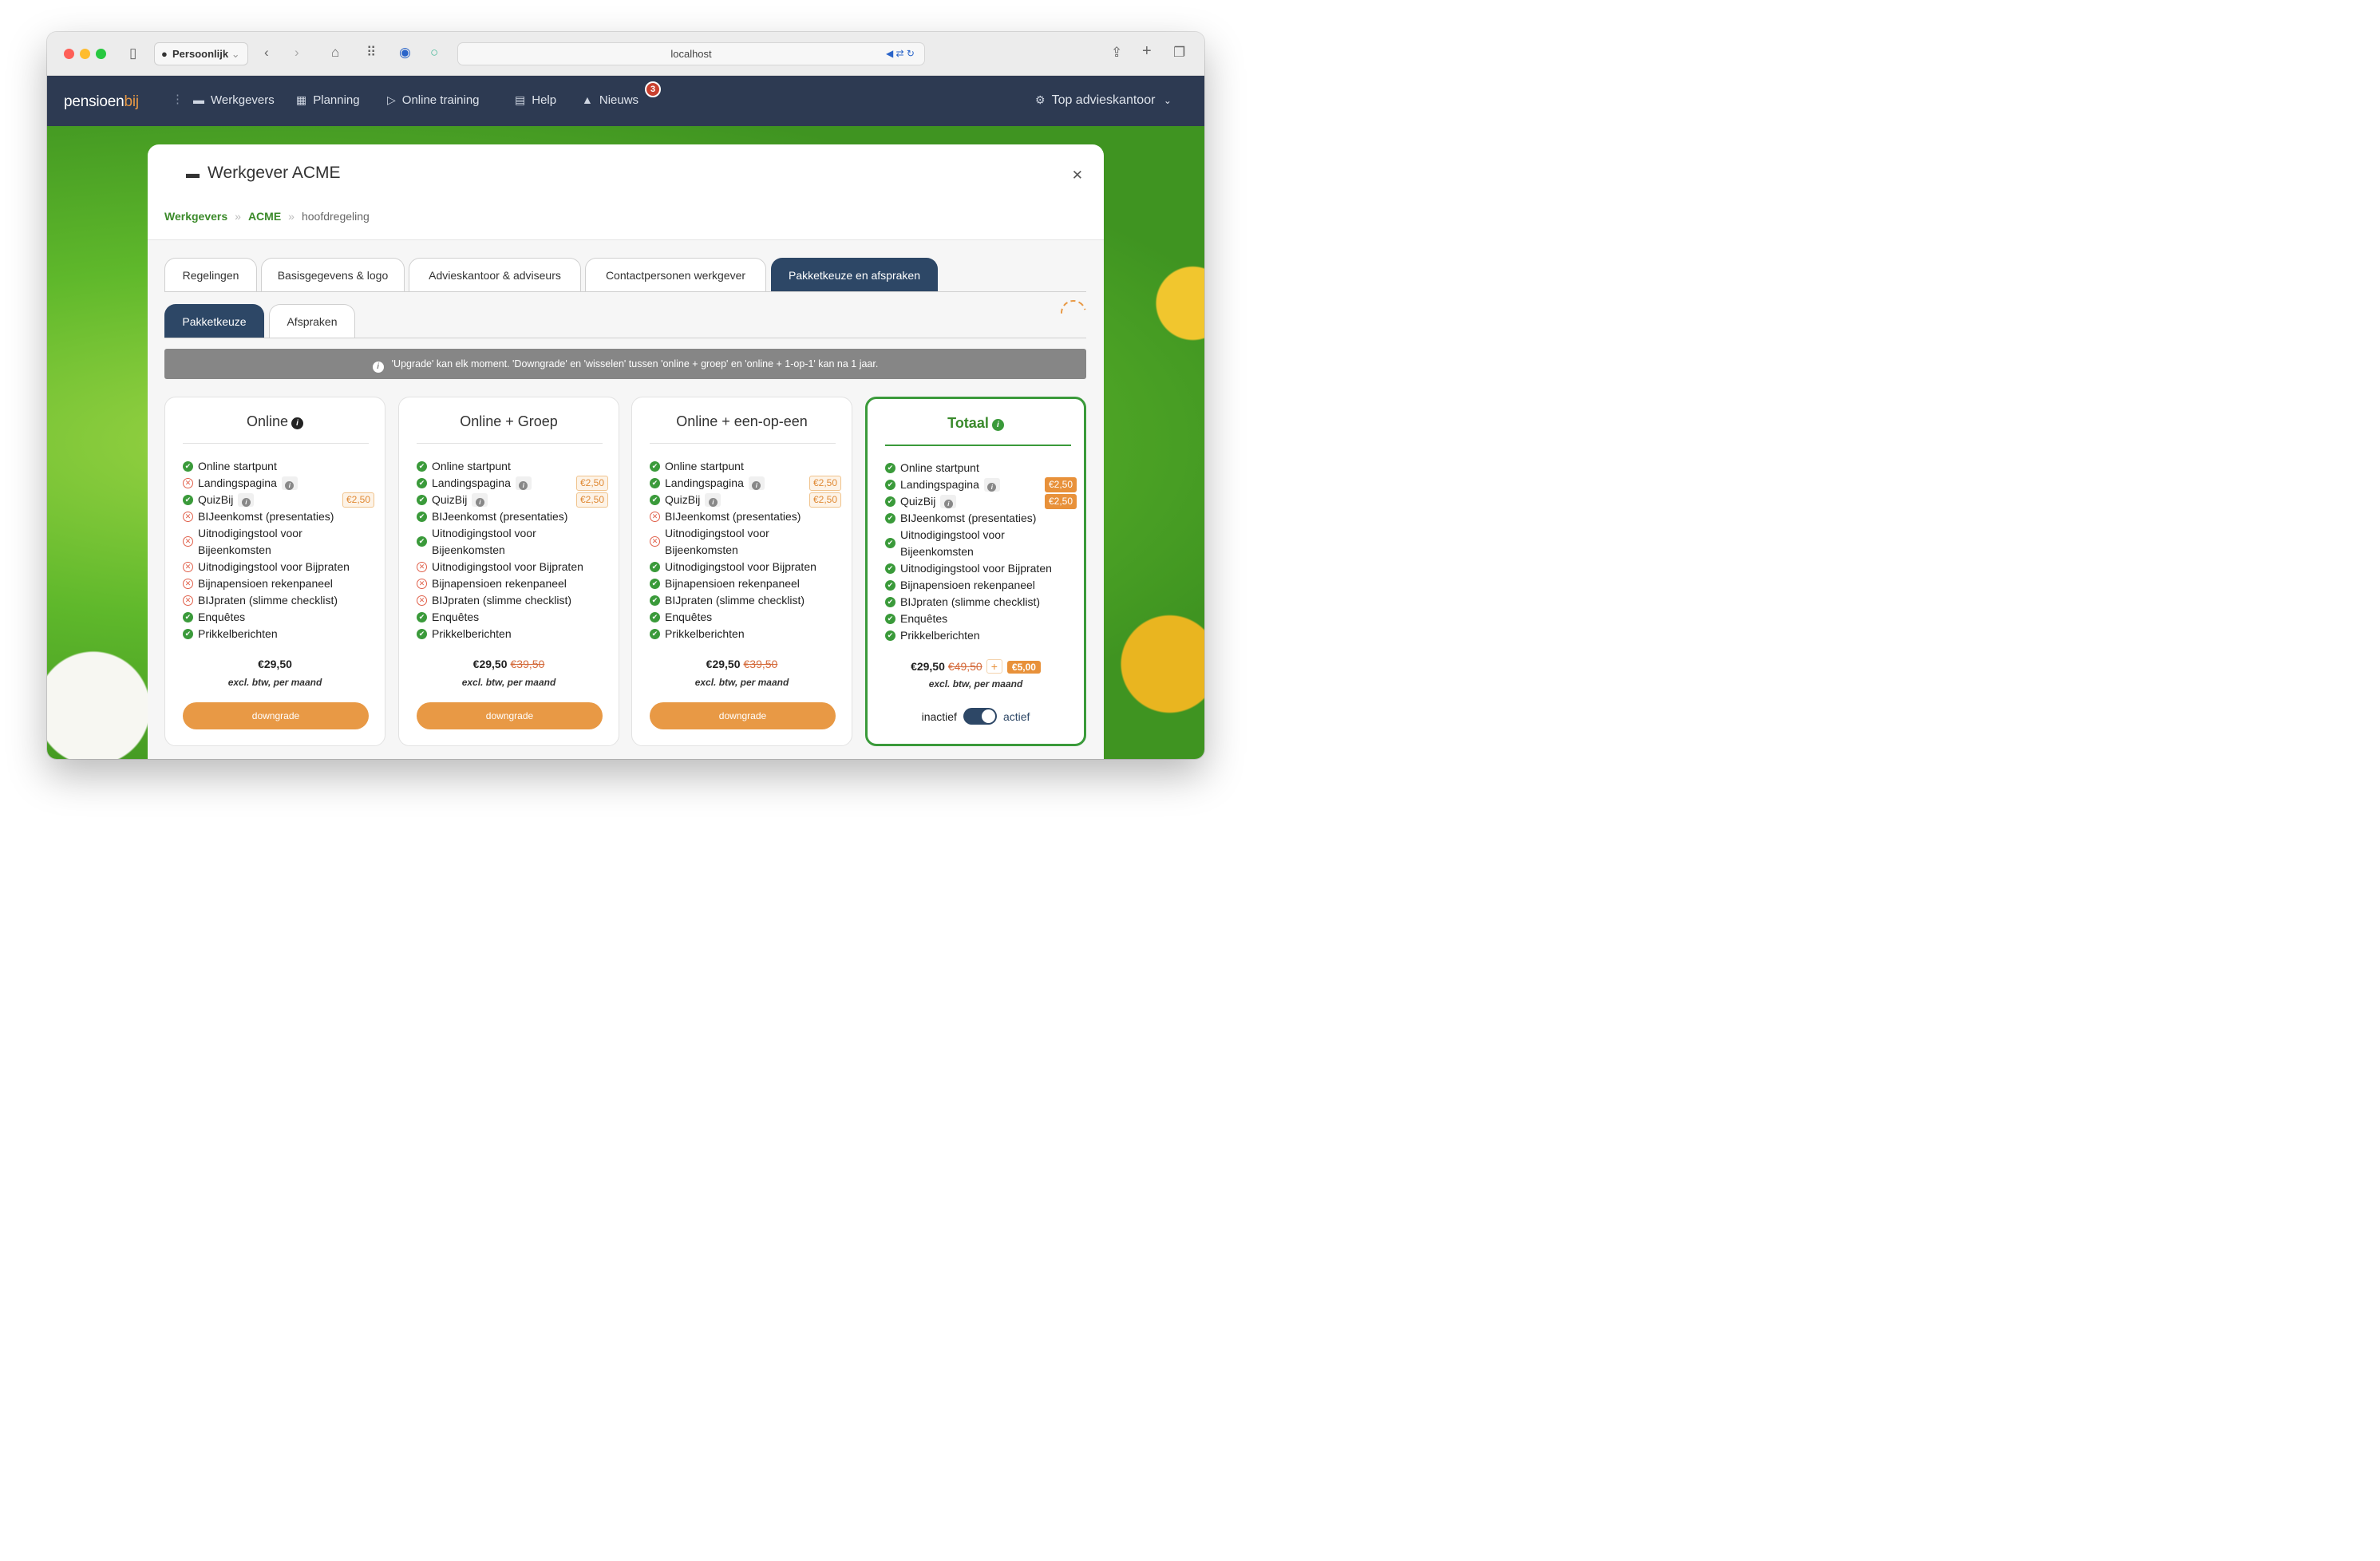  What do you see at coordinates (198, 99) in the screenshot?
I see `briefcase-icon: ▬` at bounding box center [198, 99].